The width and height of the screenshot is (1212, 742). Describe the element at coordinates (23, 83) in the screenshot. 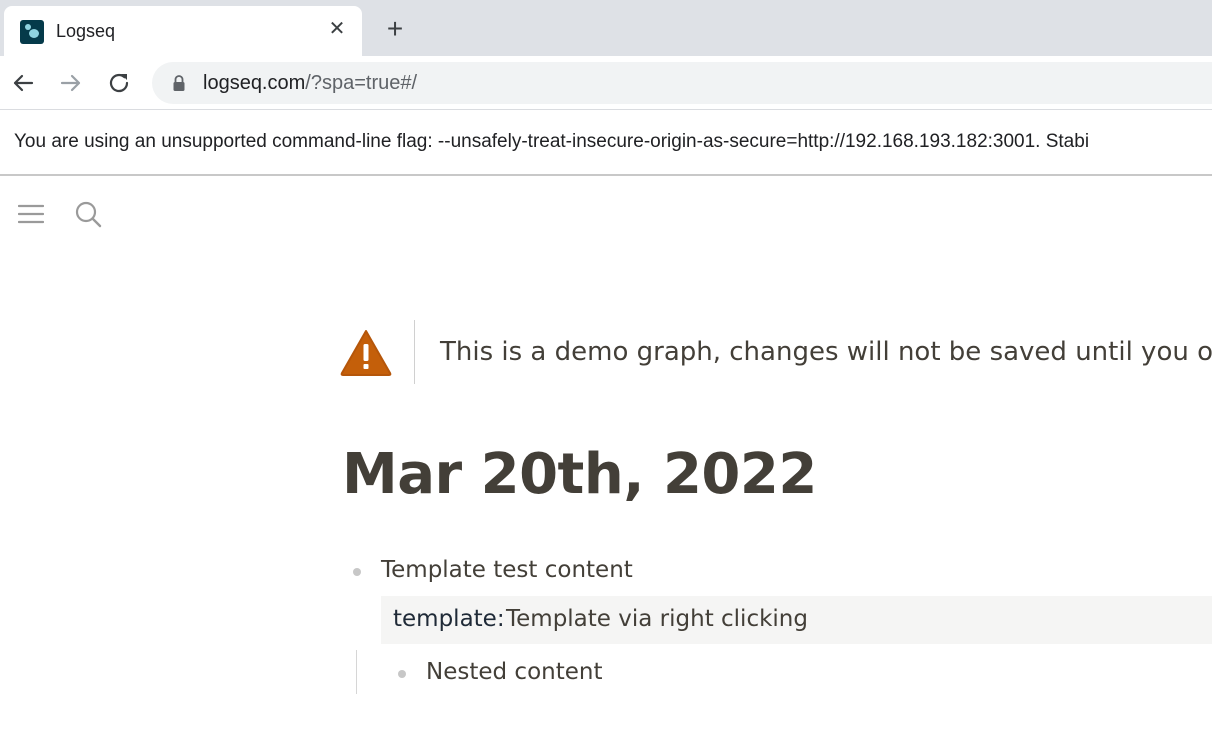

I see `back-arrow-icon` at that location.